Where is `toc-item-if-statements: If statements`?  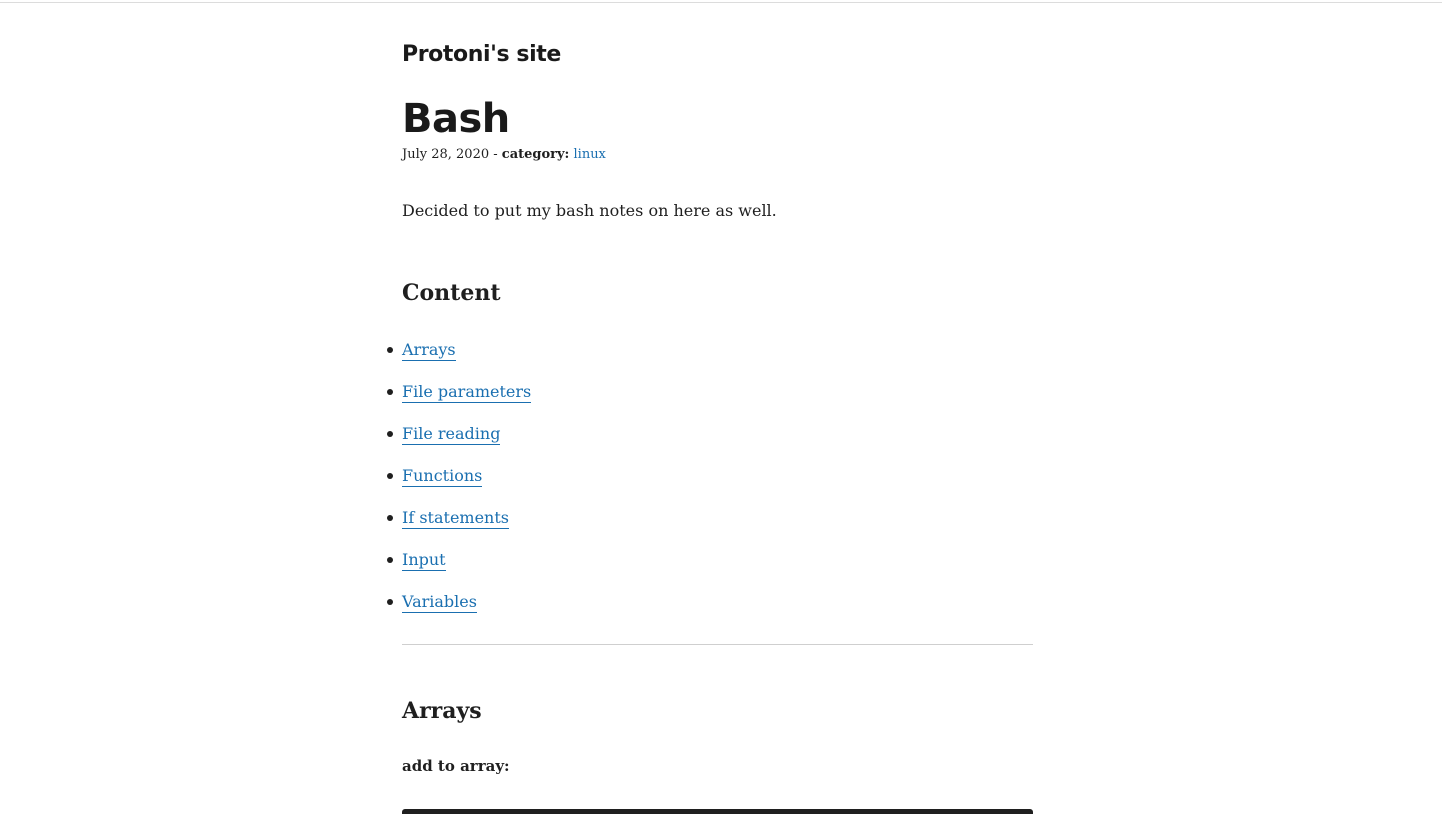 toc-item-if-statements: If statements is located at coordinates (459, 527).